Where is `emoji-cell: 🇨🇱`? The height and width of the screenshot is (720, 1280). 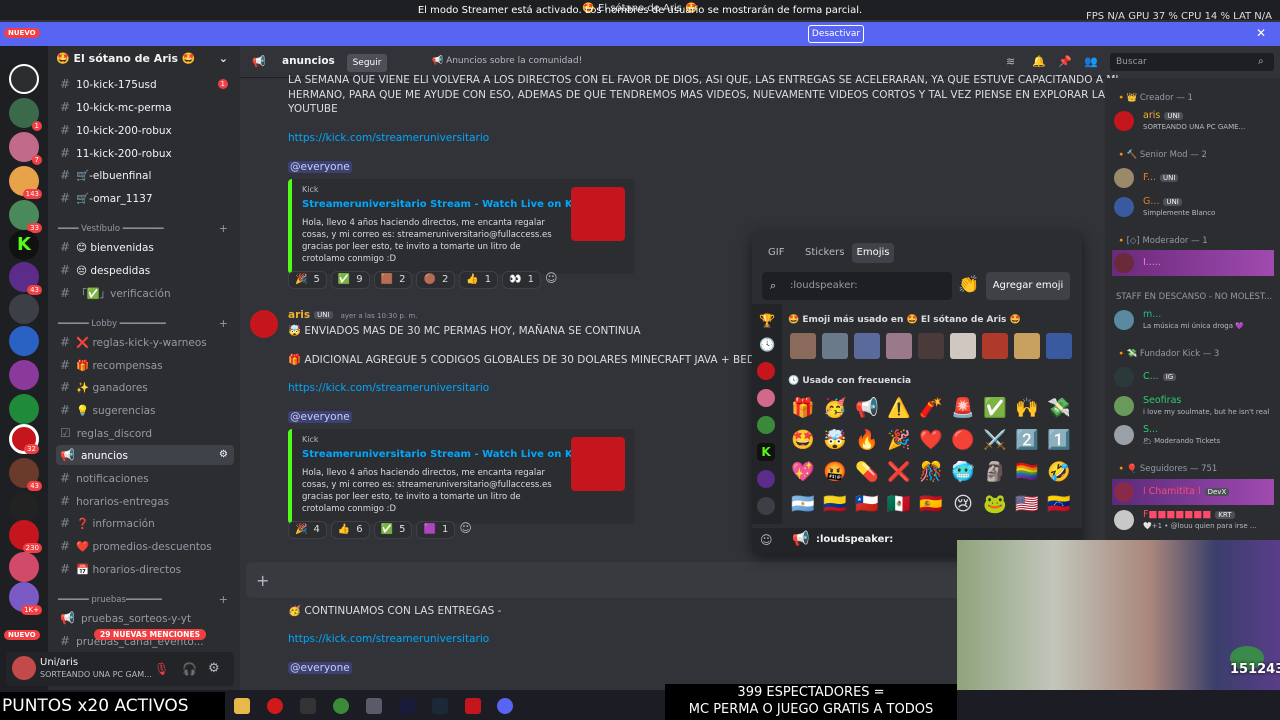
emoji-cell: 🇨🇱 is located at coordinates (867, 504).